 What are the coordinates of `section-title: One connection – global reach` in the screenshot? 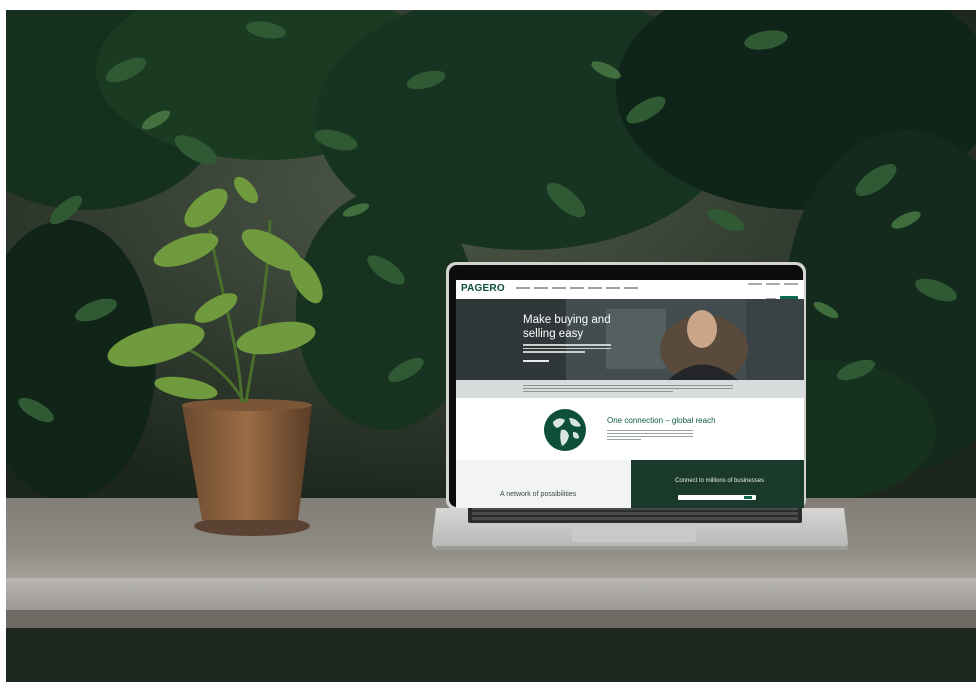 It's located at (661, 420).